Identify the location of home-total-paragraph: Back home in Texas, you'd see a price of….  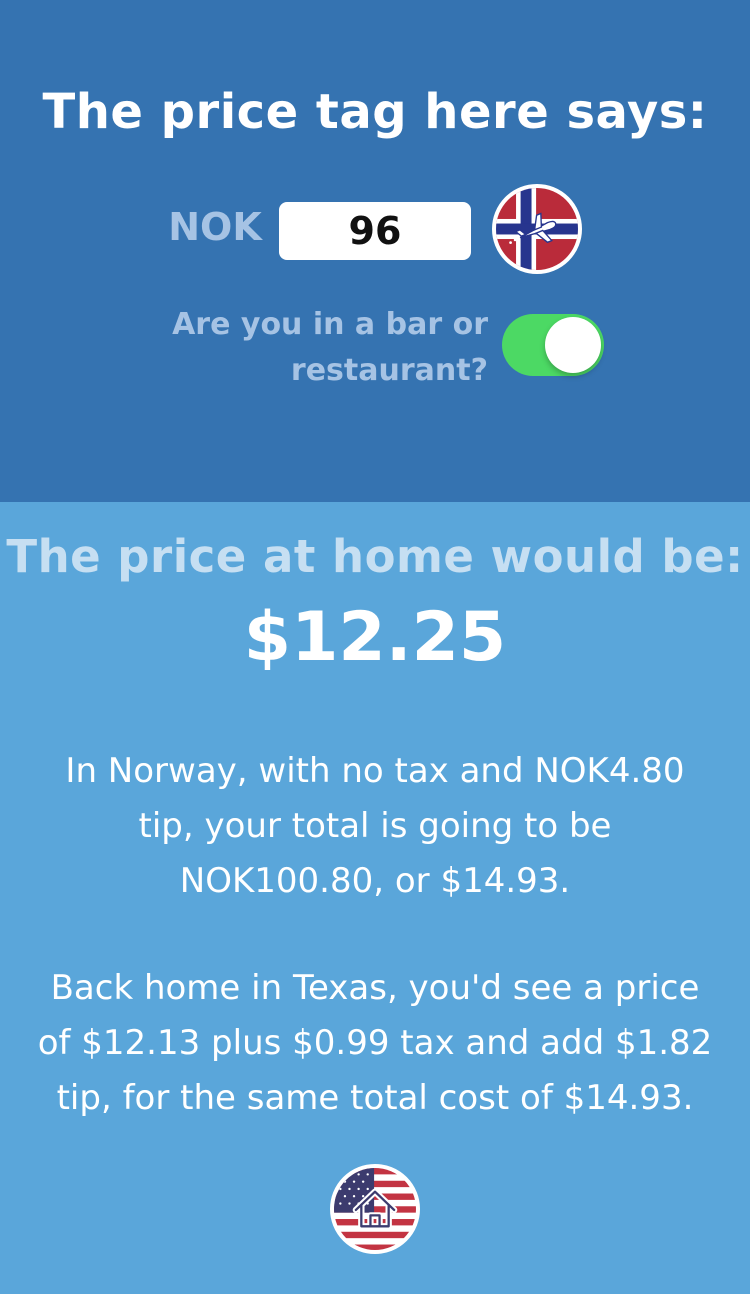
(375, 1043).